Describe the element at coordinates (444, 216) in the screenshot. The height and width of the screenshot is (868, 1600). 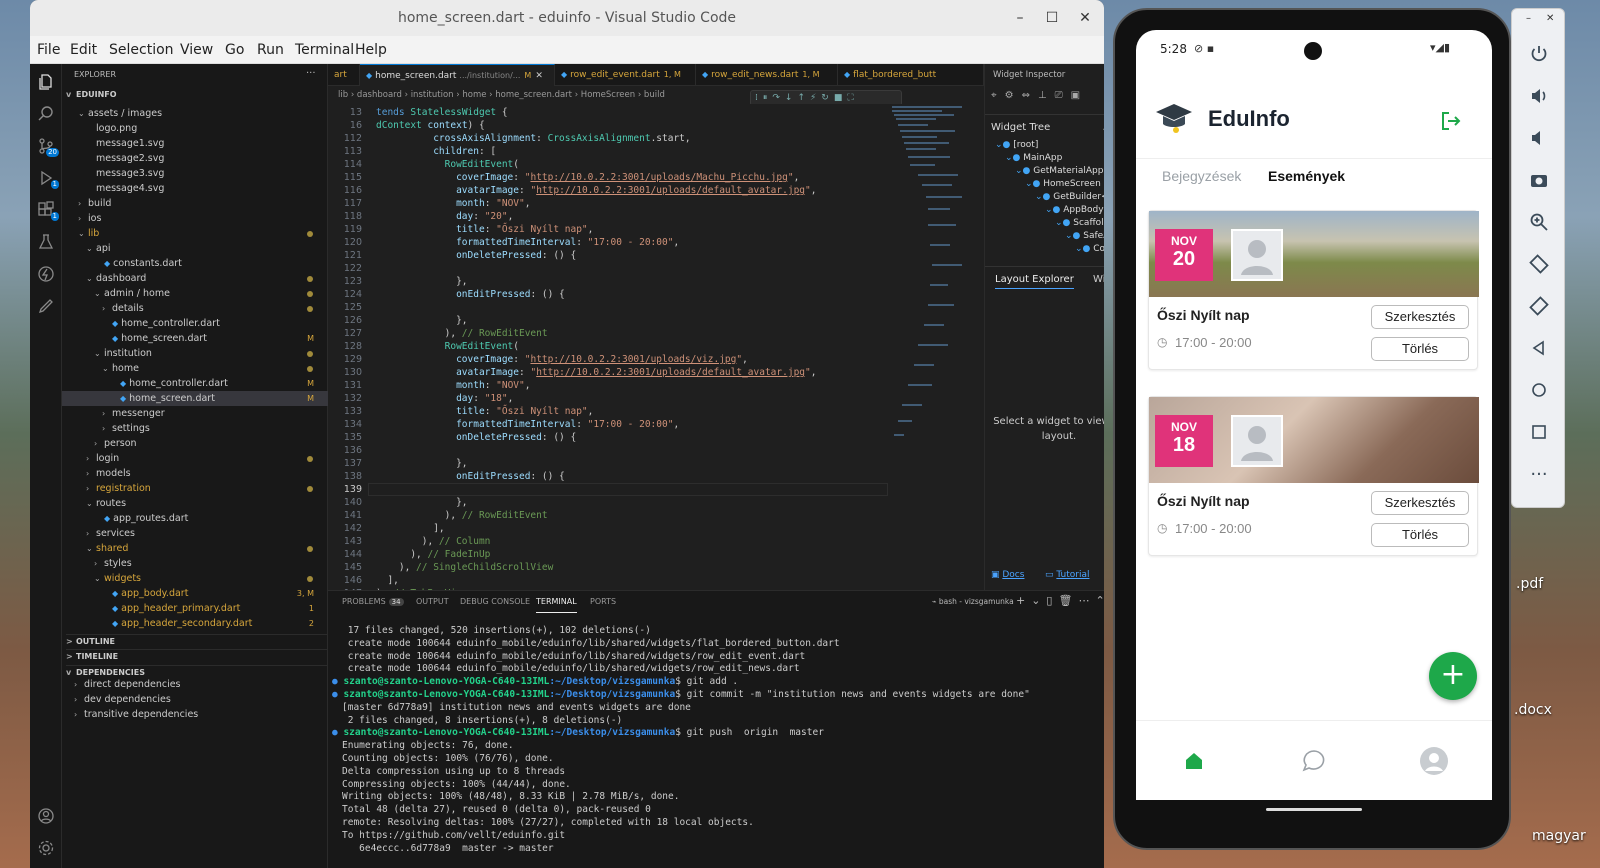
I see `code-line: day: "20",` at that location.